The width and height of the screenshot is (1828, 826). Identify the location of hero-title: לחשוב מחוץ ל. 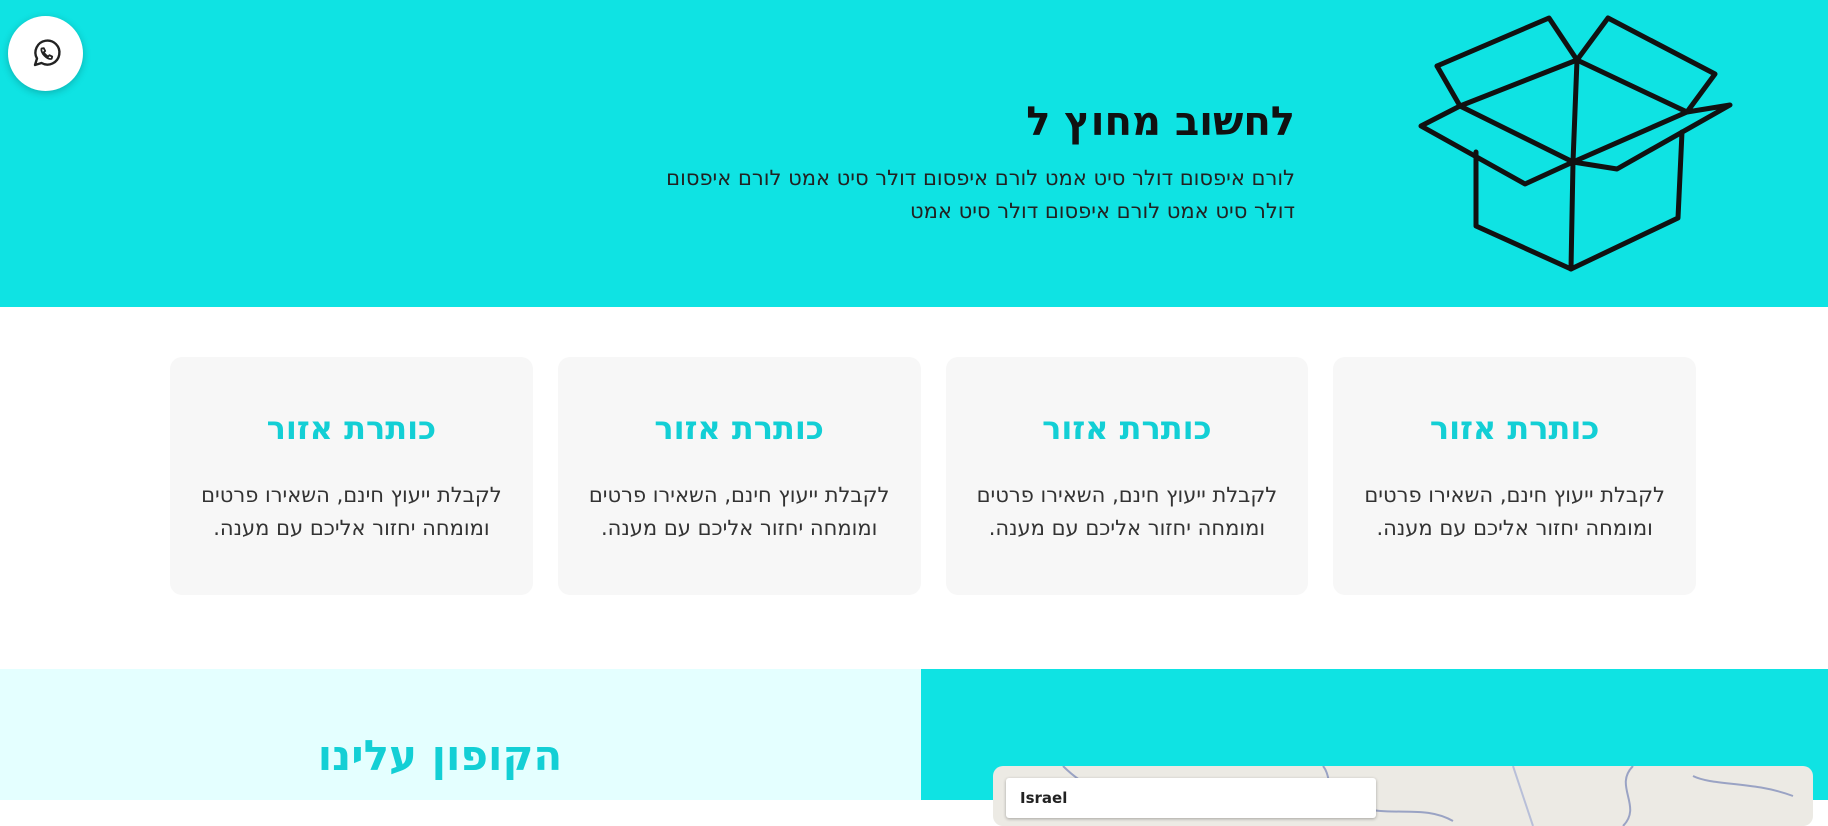
(1160, 122).